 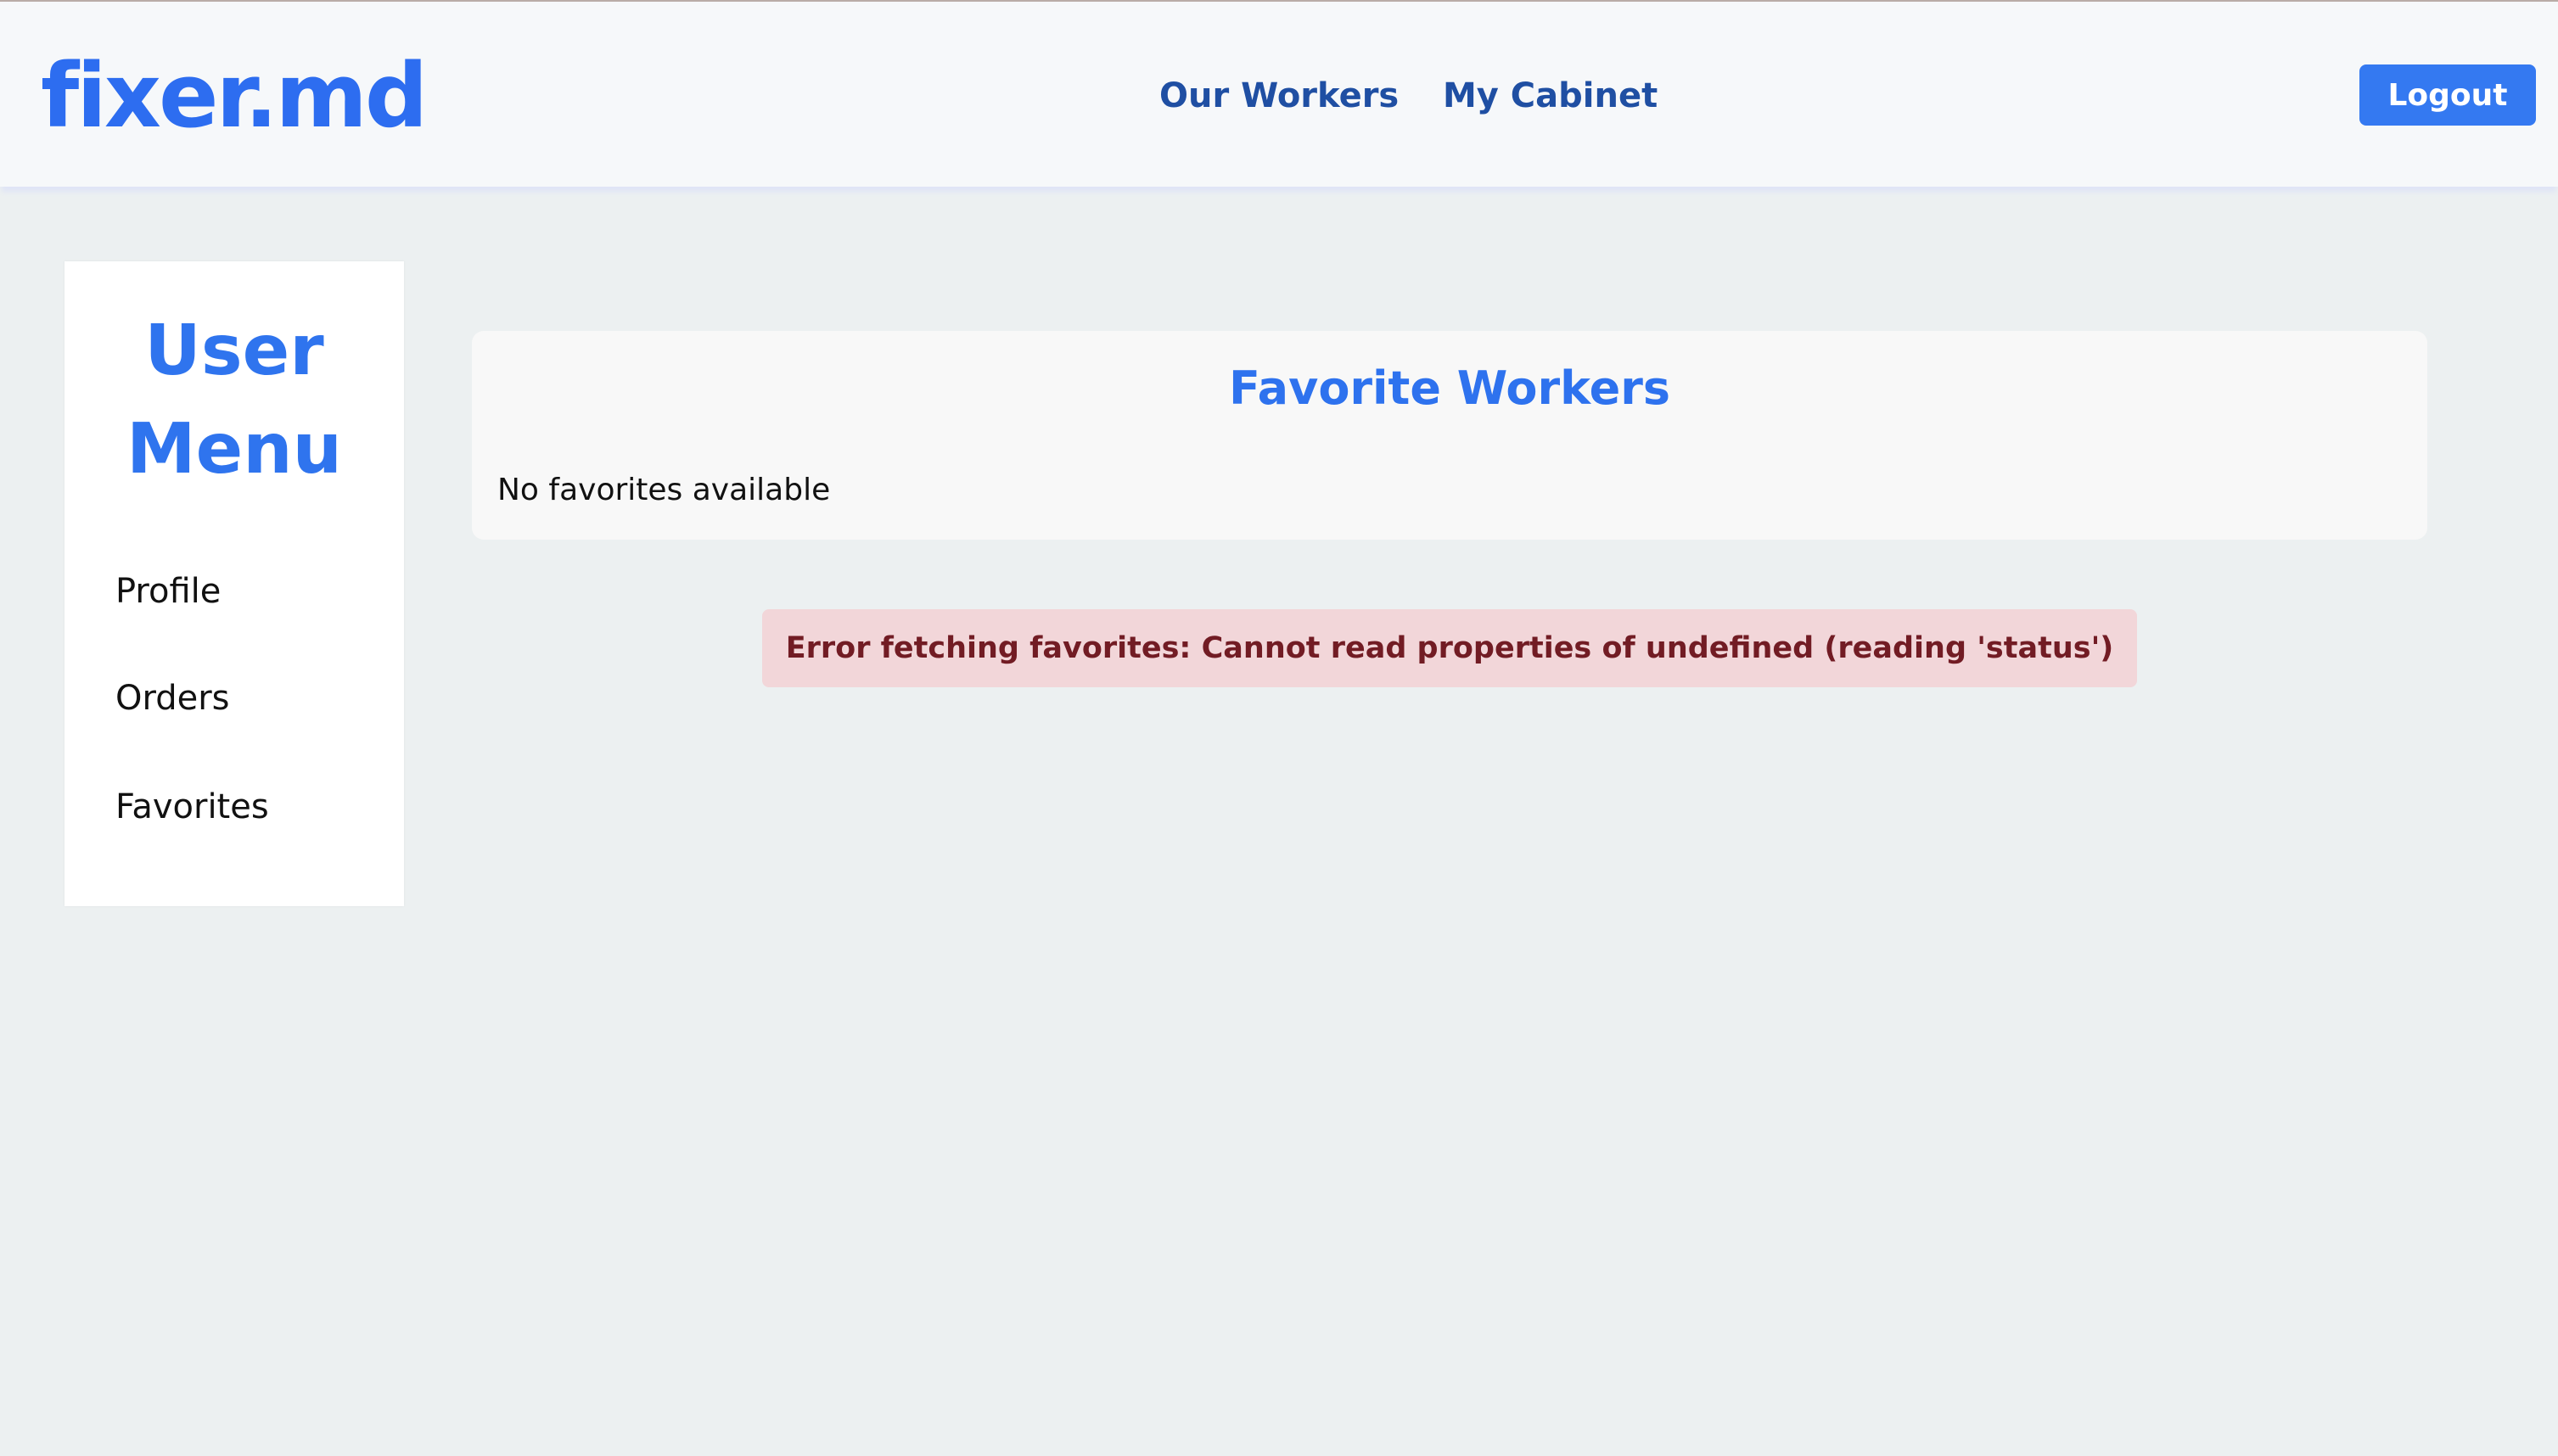 I want to click on user-menu-title: User Menu, so click(x=234, y=401).